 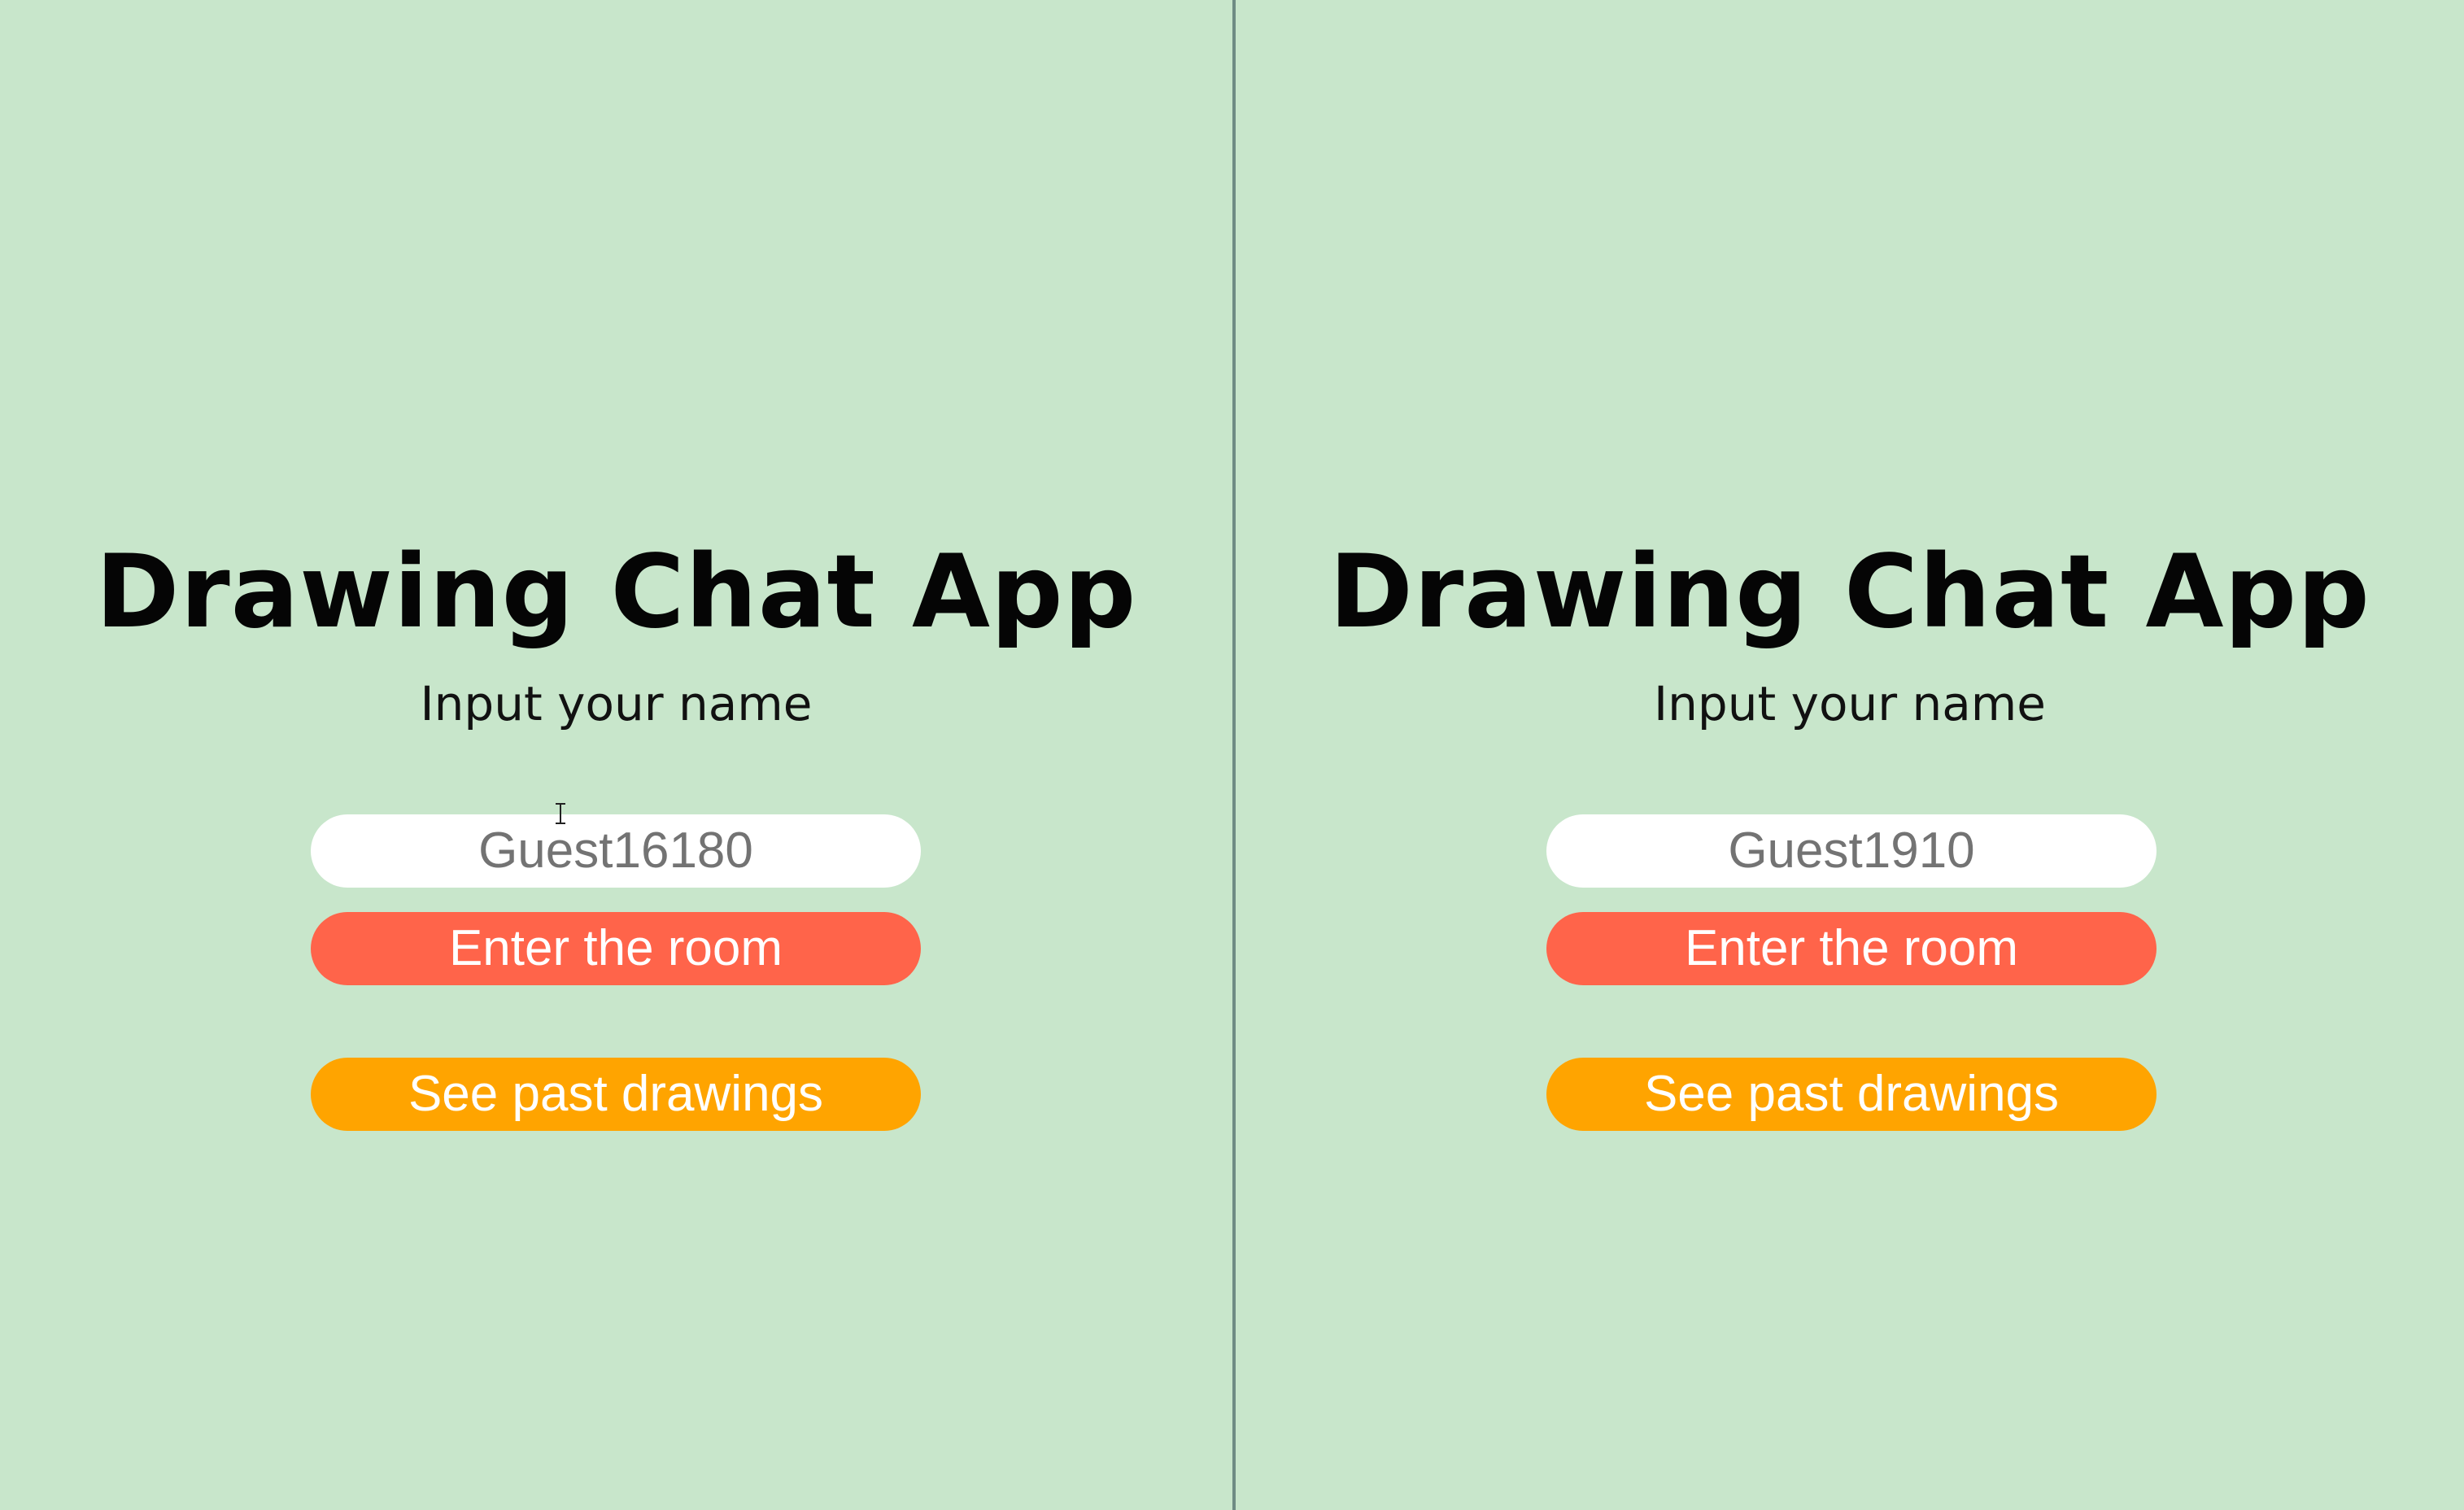 I want to click on text-cursor-icon, so click(x=560, y=813).